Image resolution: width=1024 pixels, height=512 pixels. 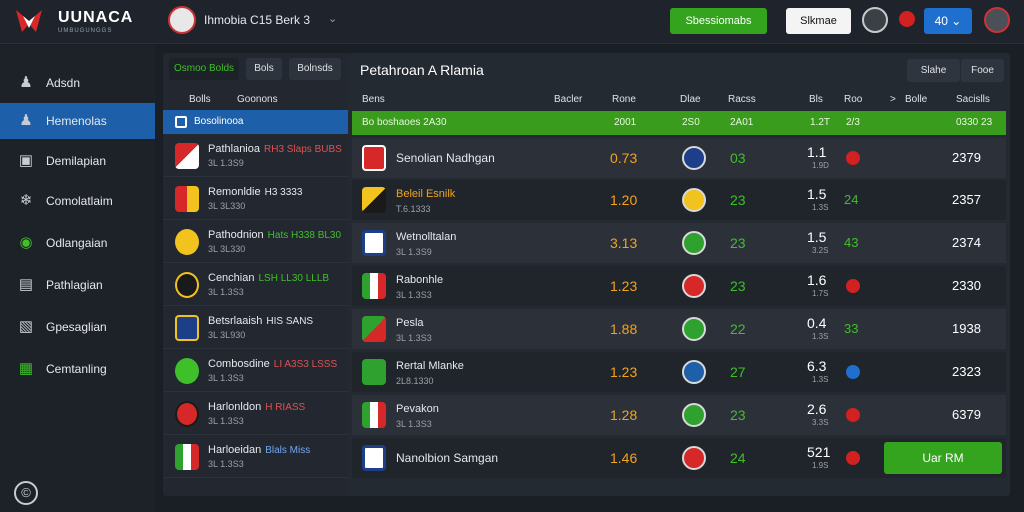 I want to click on balance-dropdown-button: 40 ⌄, so click(x=948, y=21).